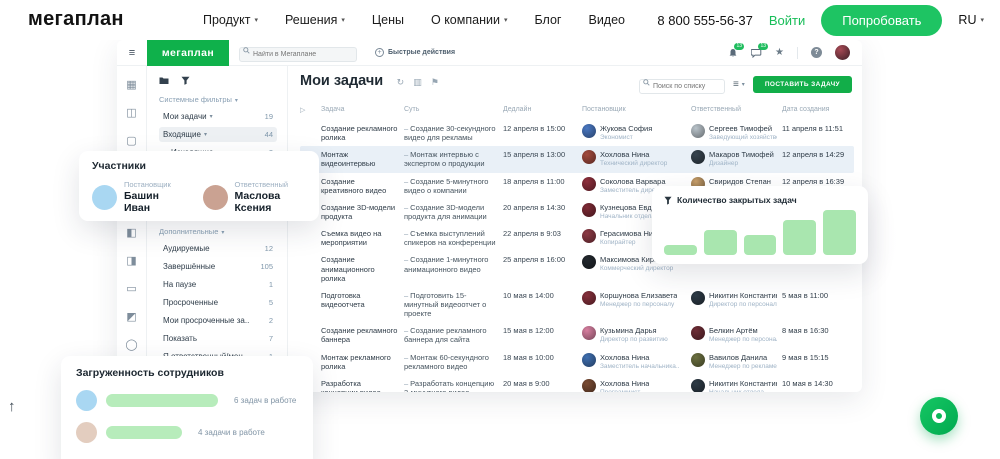 This screenshot has height=459, width=1000. I want to click on list-search, so click(681, 84).